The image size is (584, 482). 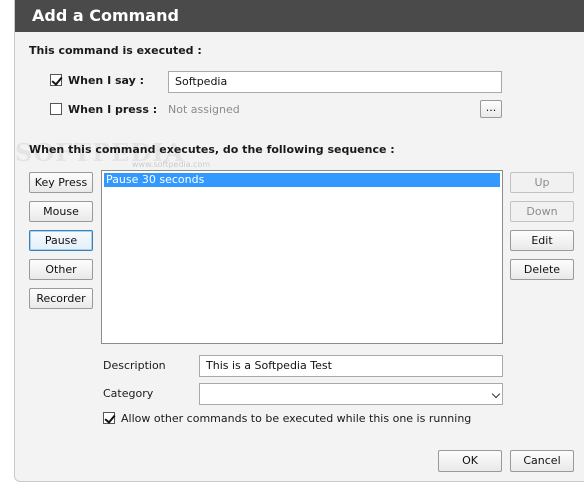 I want to click on description-input: This is a Softpedia Test, so click(x=351, y=366).